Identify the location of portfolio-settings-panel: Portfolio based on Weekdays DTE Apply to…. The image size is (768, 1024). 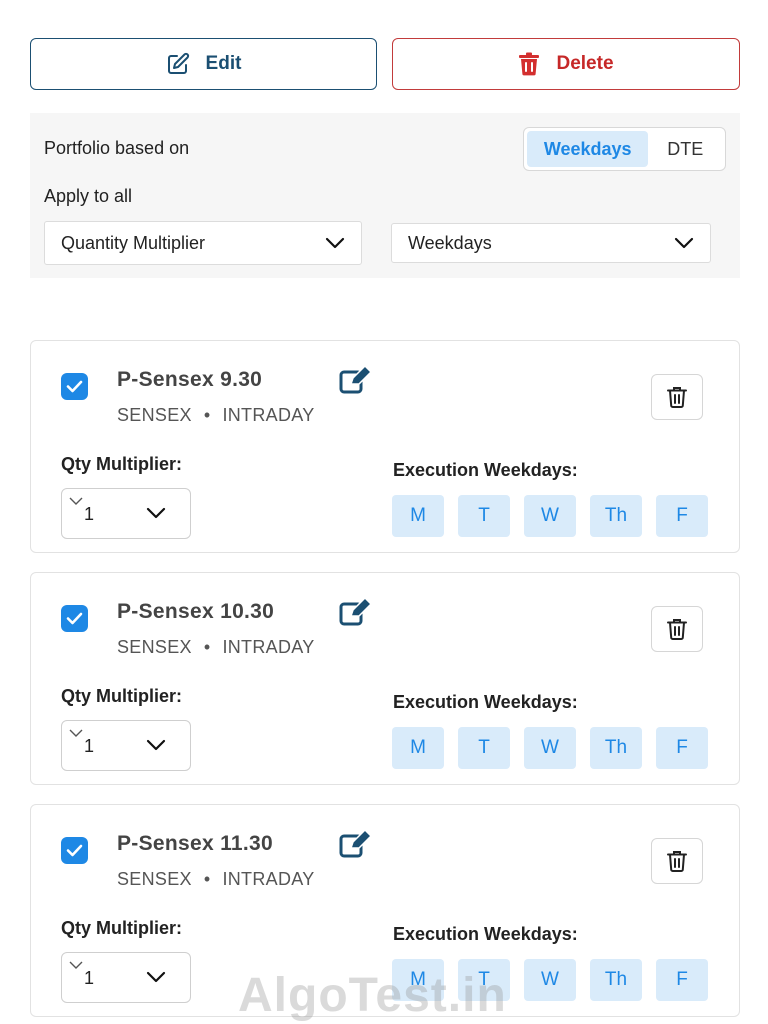
(385, 195).